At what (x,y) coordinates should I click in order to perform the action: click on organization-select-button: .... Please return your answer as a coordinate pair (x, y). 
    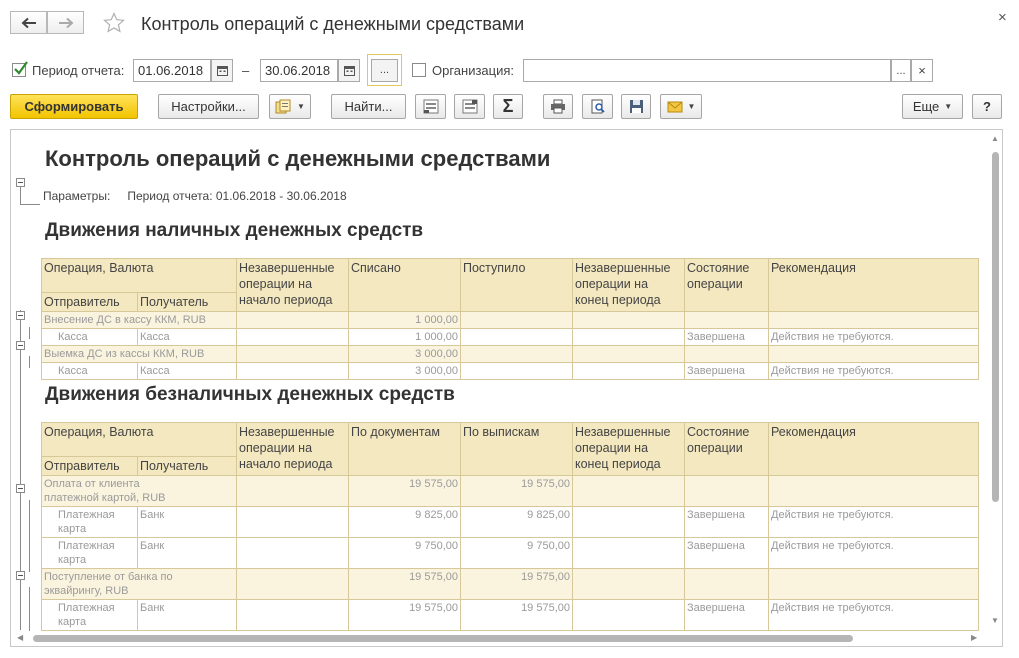
    Looking at the image, I should click on (901, 70).